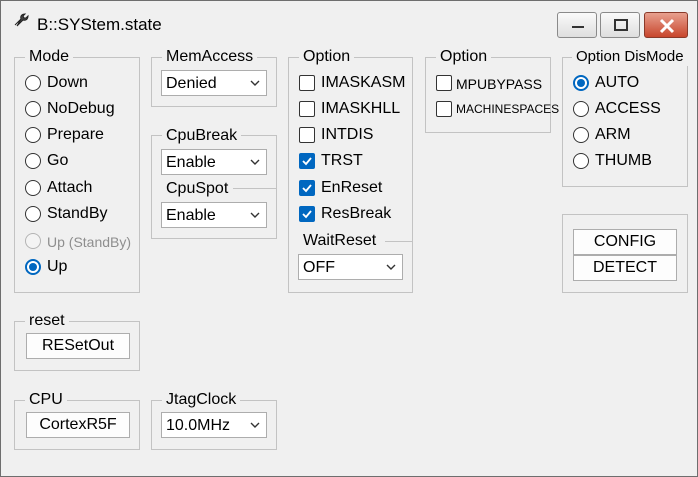 The image size is (698, 477). What do you see at coordinates (57, 267) in the screenshot?
I see `radio-label-up: Up` at bounding box center [57, 267].